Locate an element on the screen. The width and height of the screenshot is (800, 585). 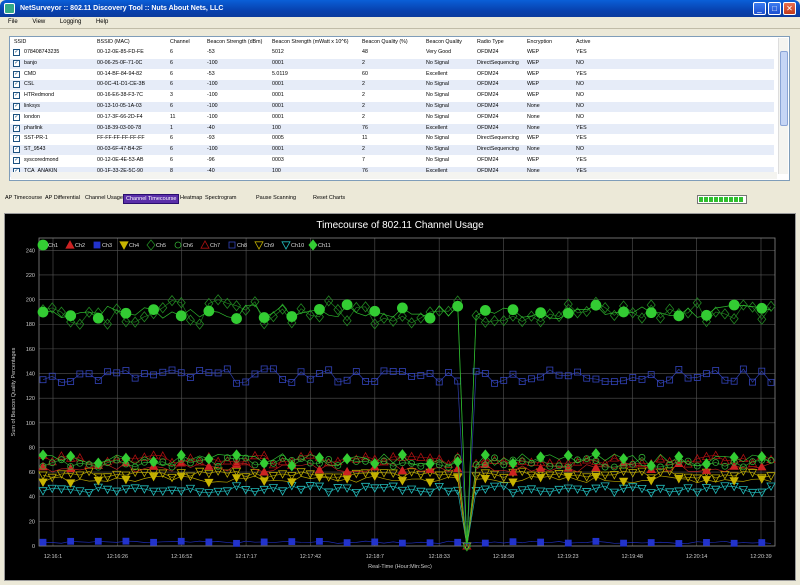
y-tick-label: 80 is located at coordinates (32, 448).